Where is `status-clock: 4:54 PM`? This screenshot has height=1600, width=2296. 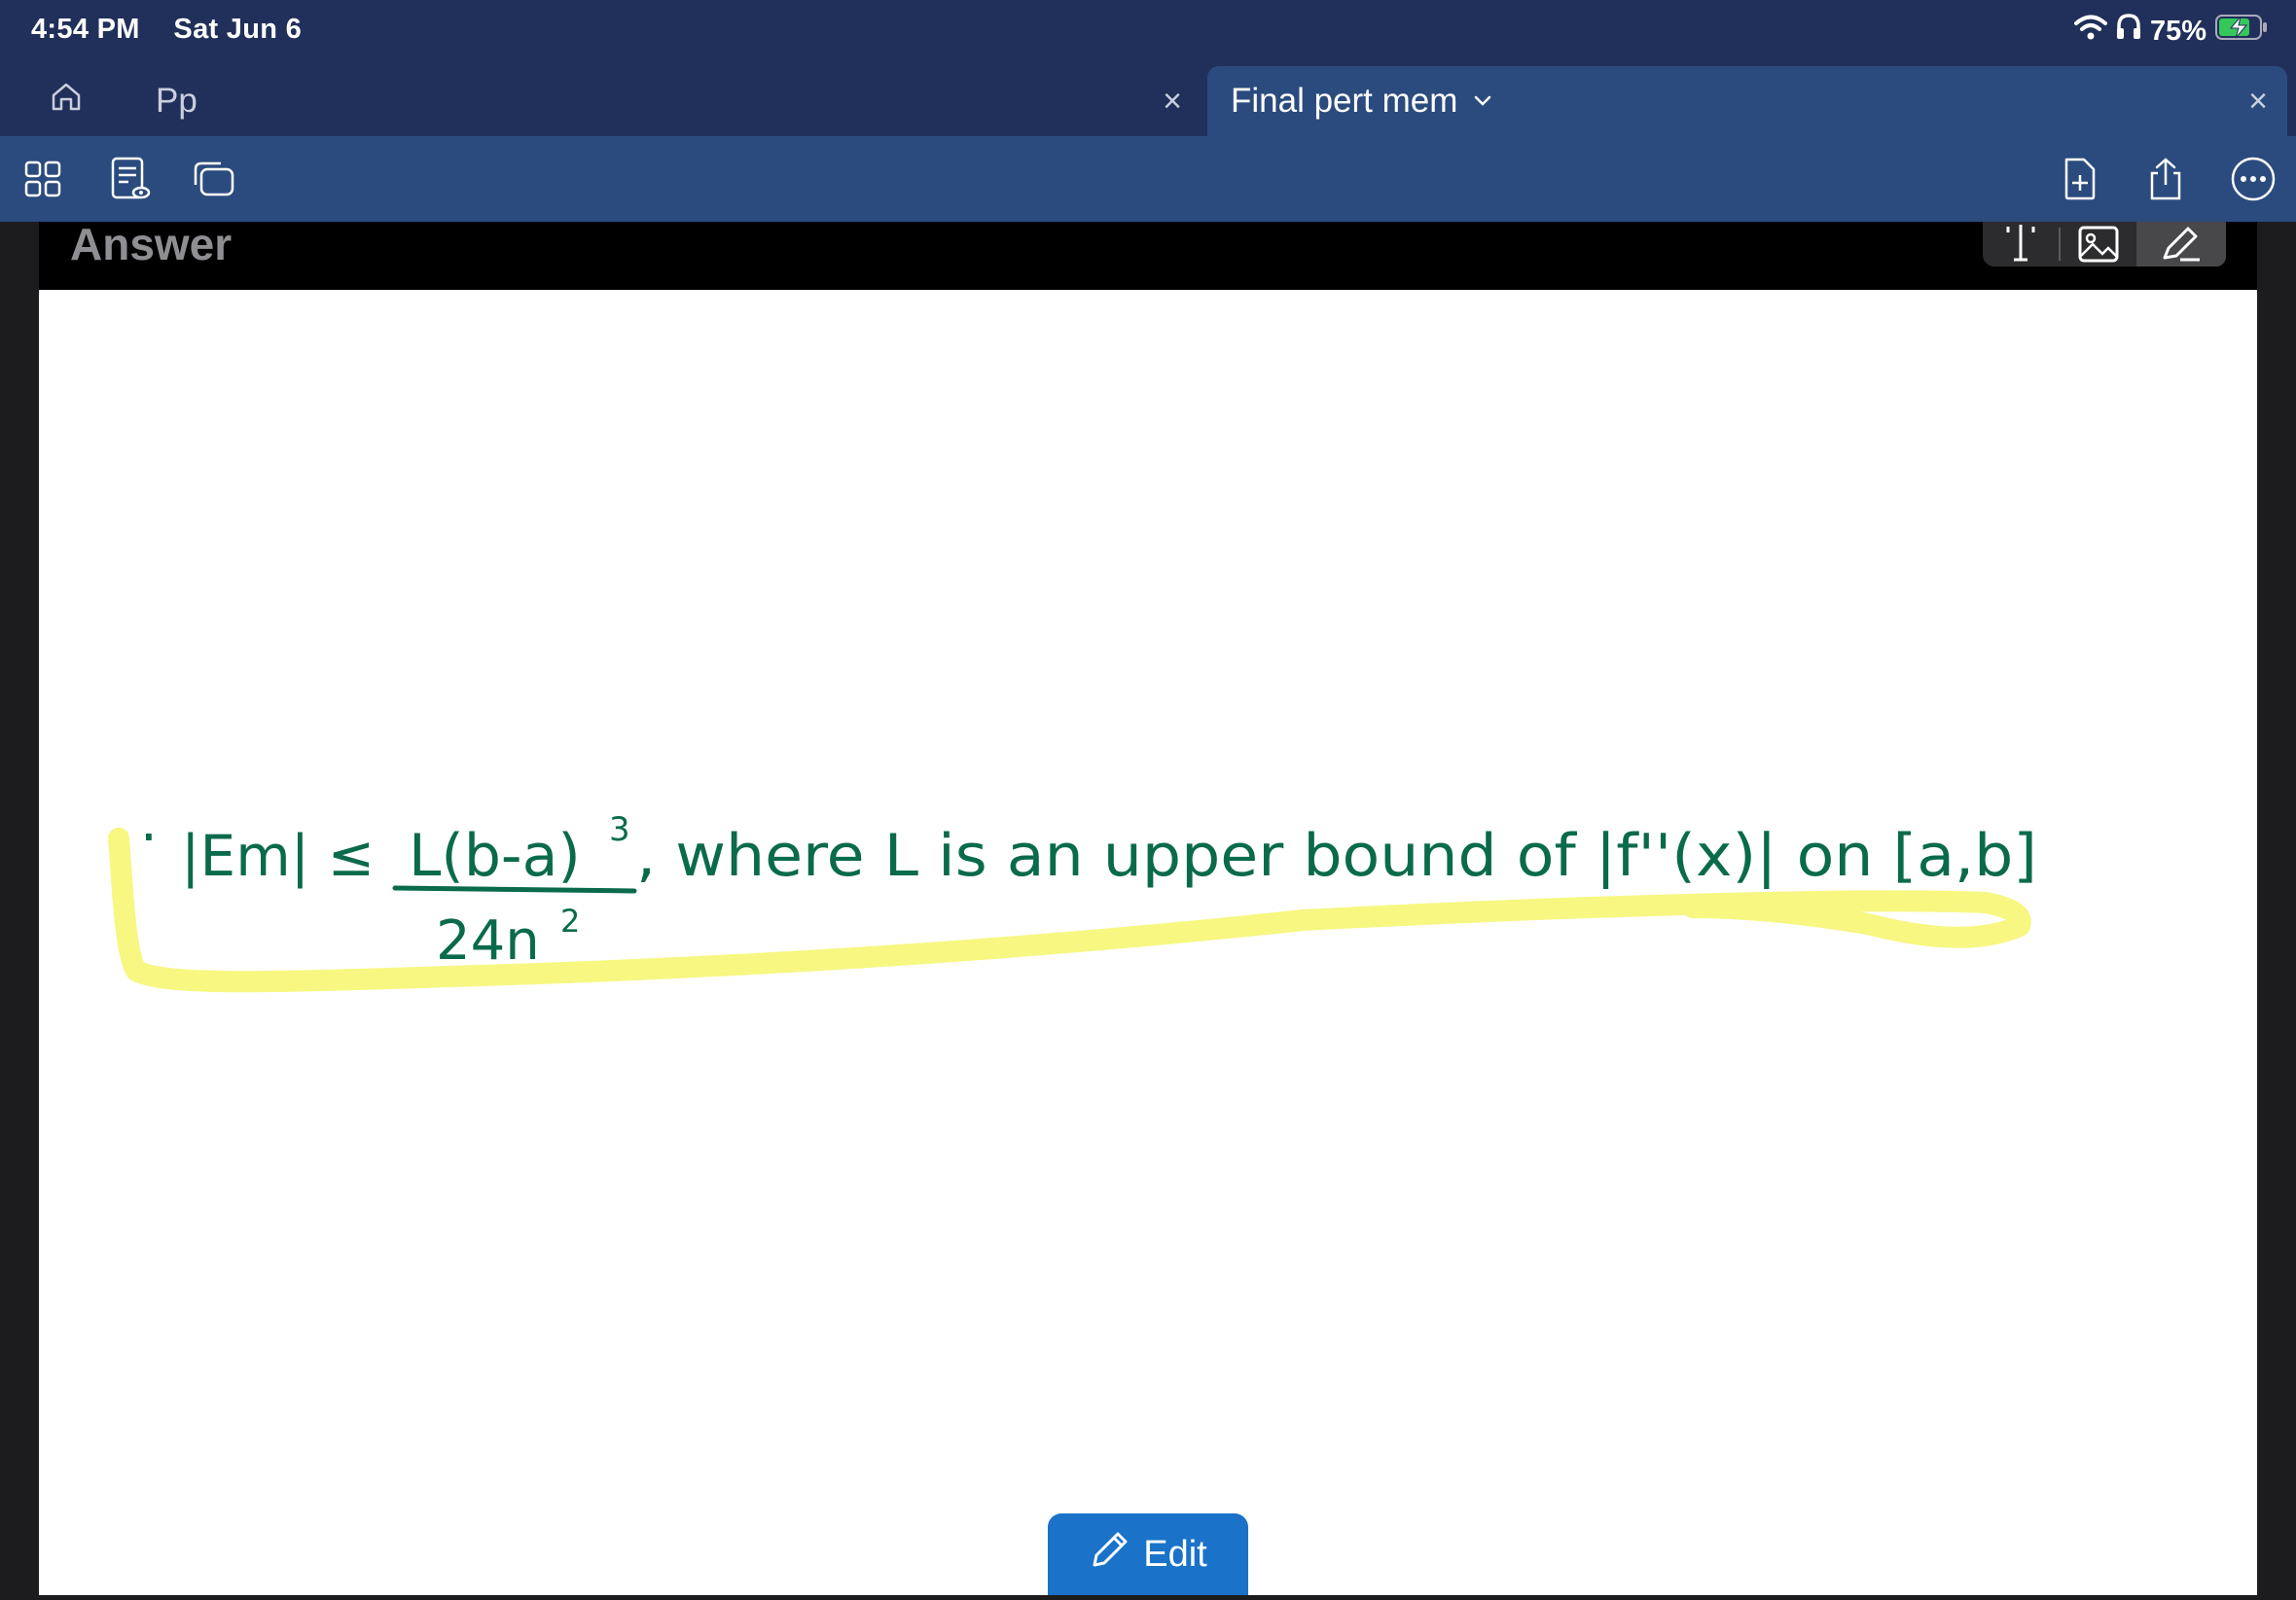
status-clock: 4:54 PM is located at coordinates (85, 29).